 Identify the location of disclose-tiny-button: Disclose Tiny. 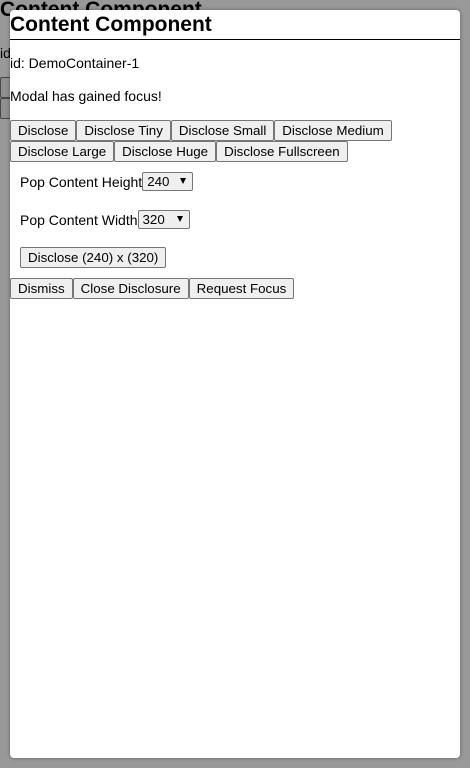
(123, 130).